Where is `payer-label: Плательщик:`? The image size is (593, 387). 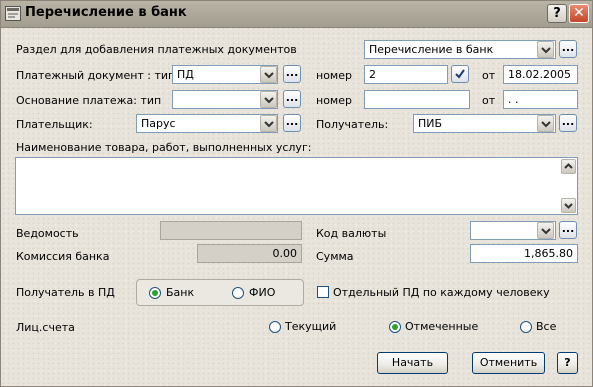
payer-label: Плательщик: is located at coordinates (54, 124).